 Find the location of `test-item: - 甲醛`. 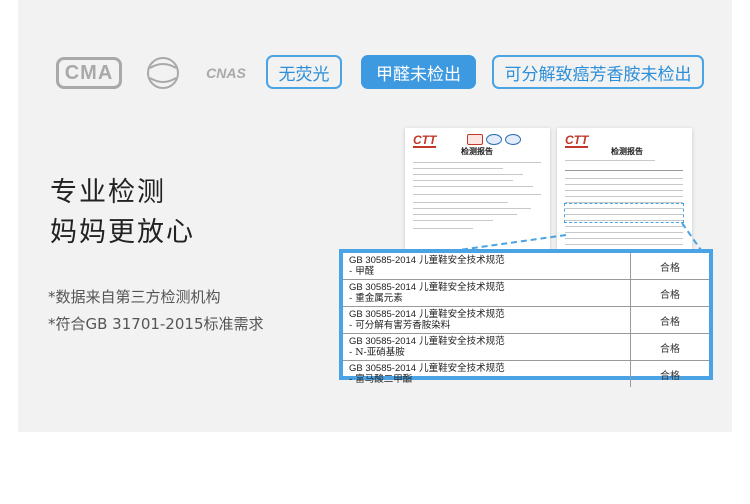

test-item: - 甲醛 is located at coordinates (362, 271).